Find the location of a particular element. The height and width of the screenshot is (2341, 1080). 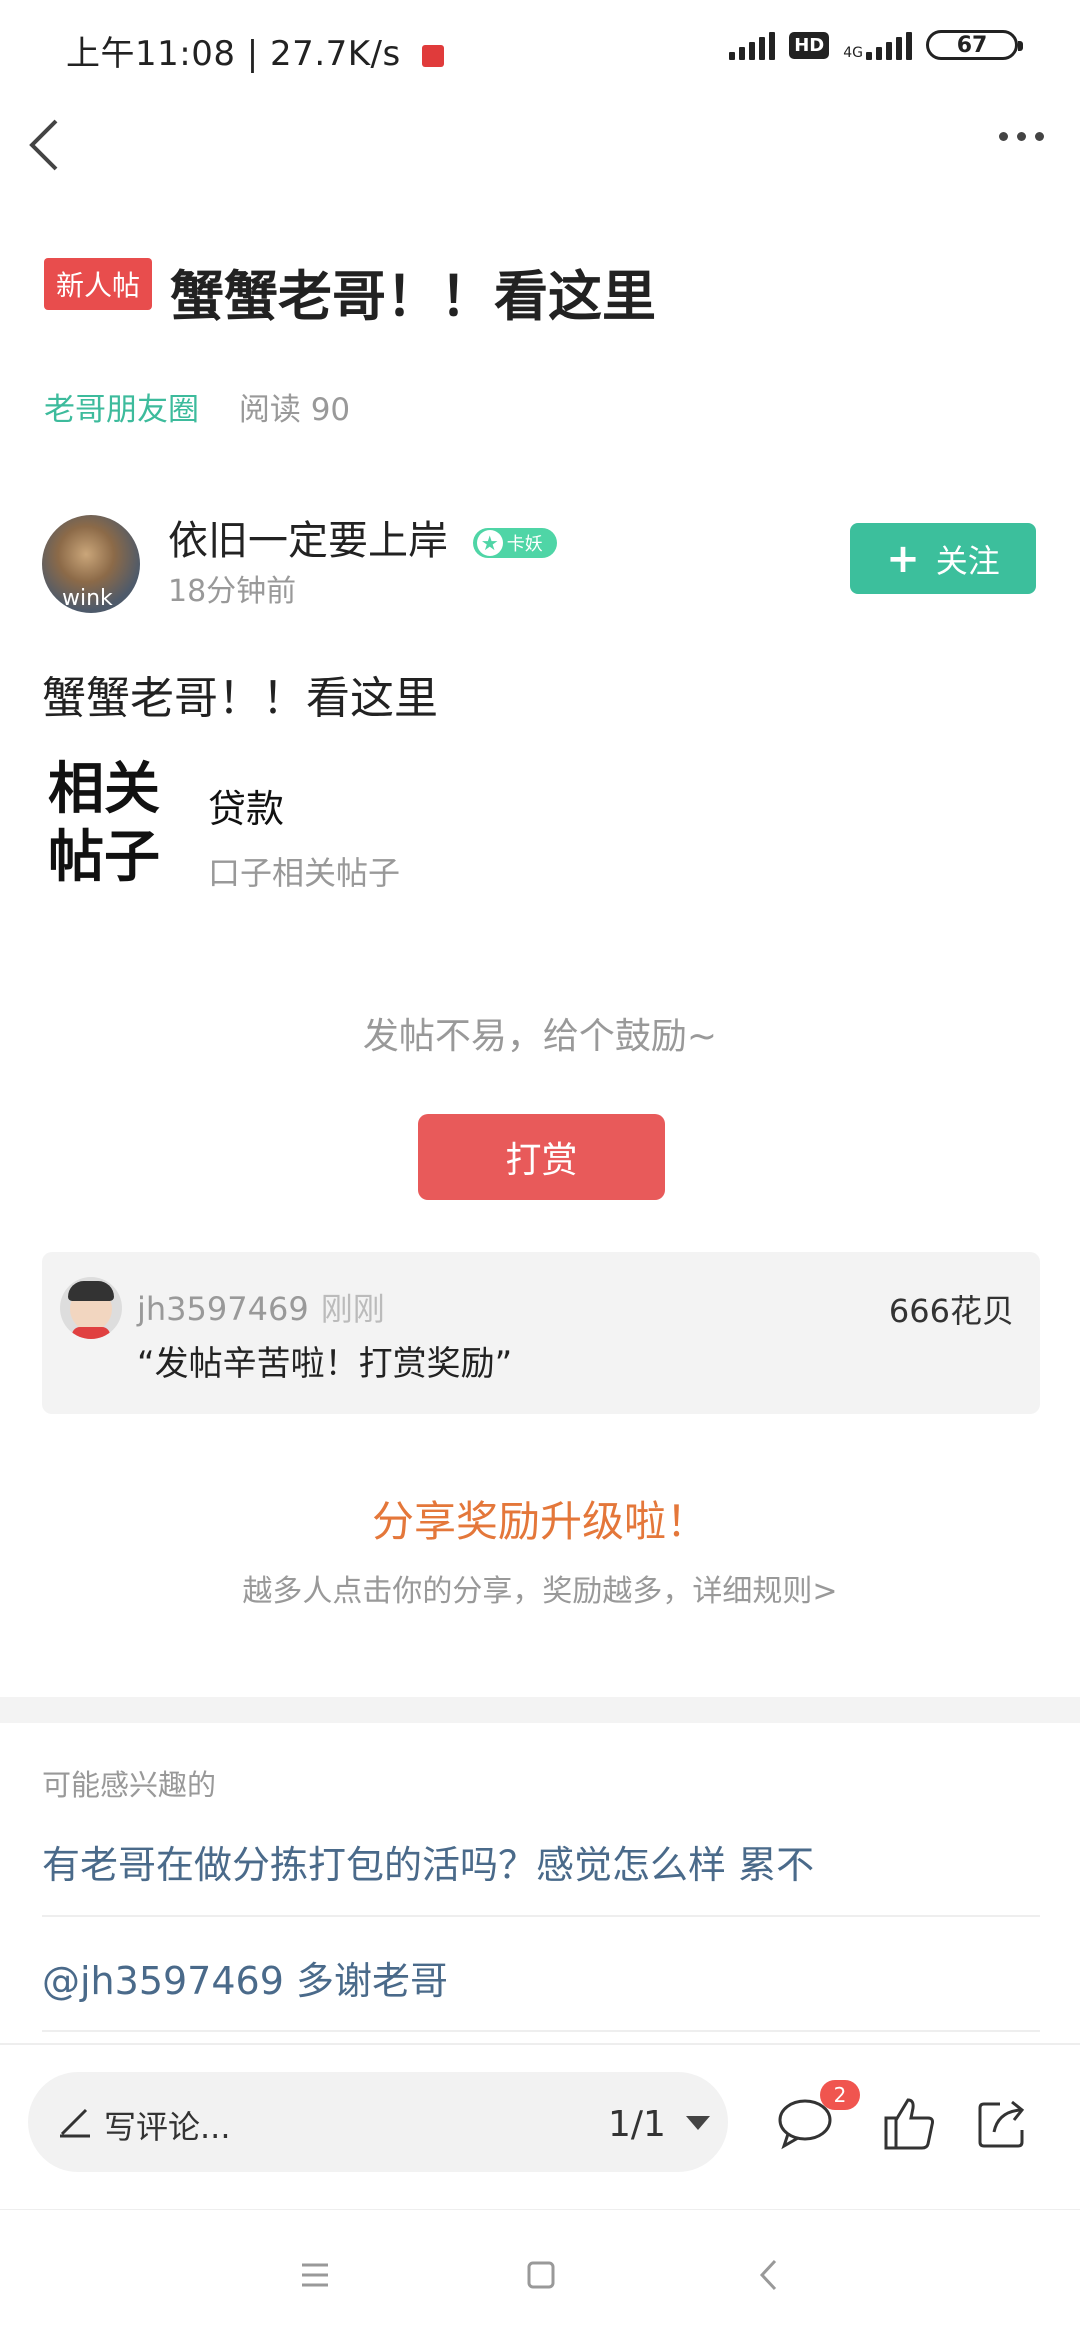

post-title: 蟹蟹老哥！！看这里 is located at coordinates (413, 296).